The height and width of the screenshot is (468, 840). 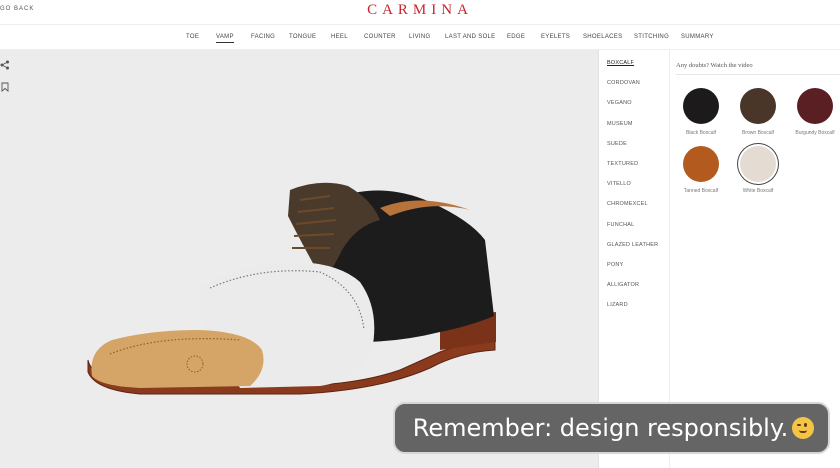 I want to click on step-tab-shoelaces: SHOELACES, so click(x=602, y=37).